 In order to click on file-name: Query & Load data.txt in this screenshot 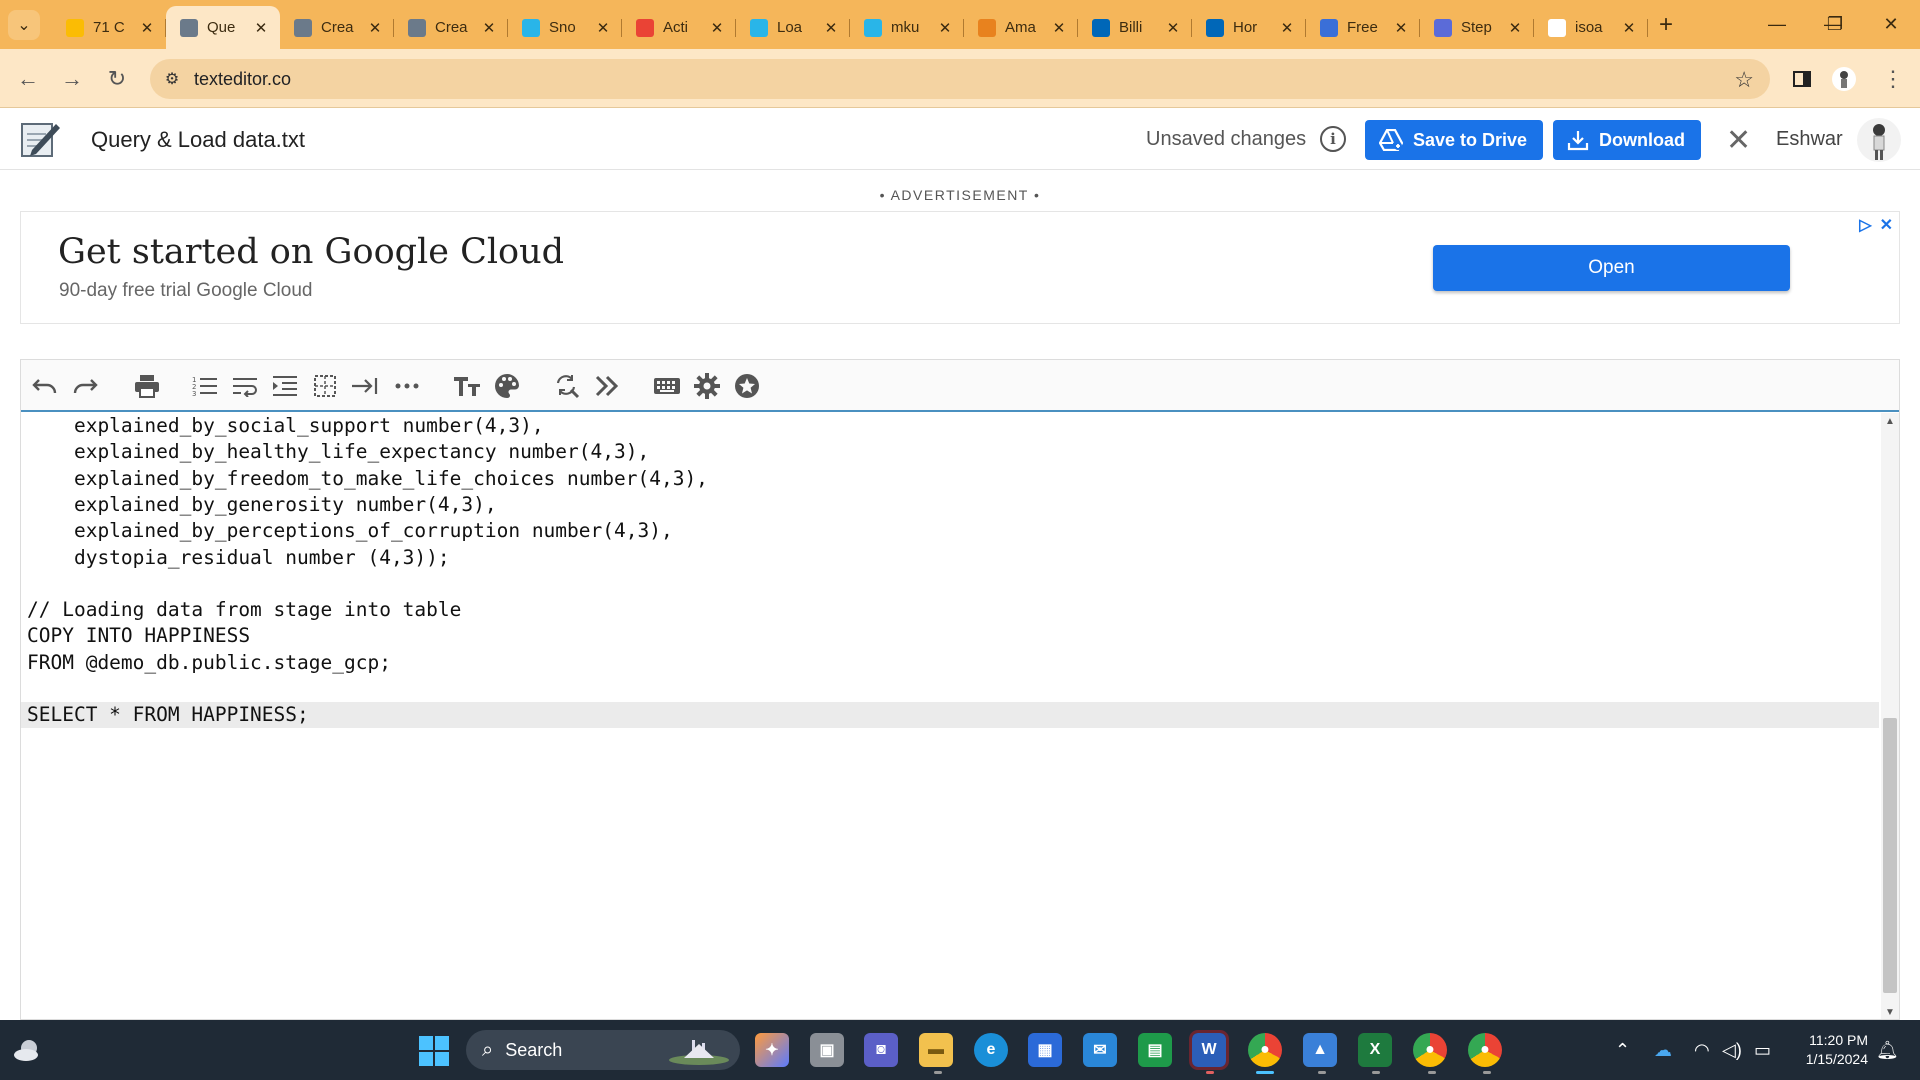, I will do `click(198, 140)`.